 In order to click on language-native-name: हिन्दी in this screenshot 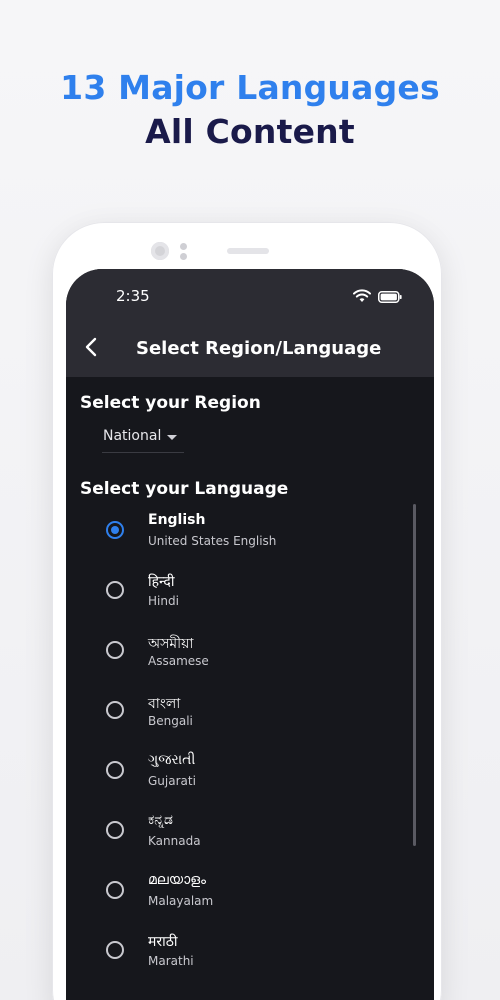, I will do `click(161, 582)`.